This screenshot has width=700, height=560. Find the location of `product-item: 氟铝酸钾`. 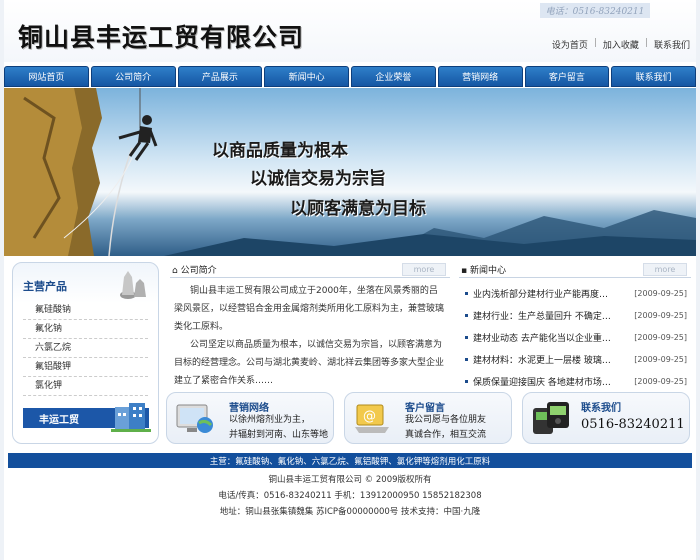

product-item: 氟铝酸钾 is located at coordinates (85, 367).